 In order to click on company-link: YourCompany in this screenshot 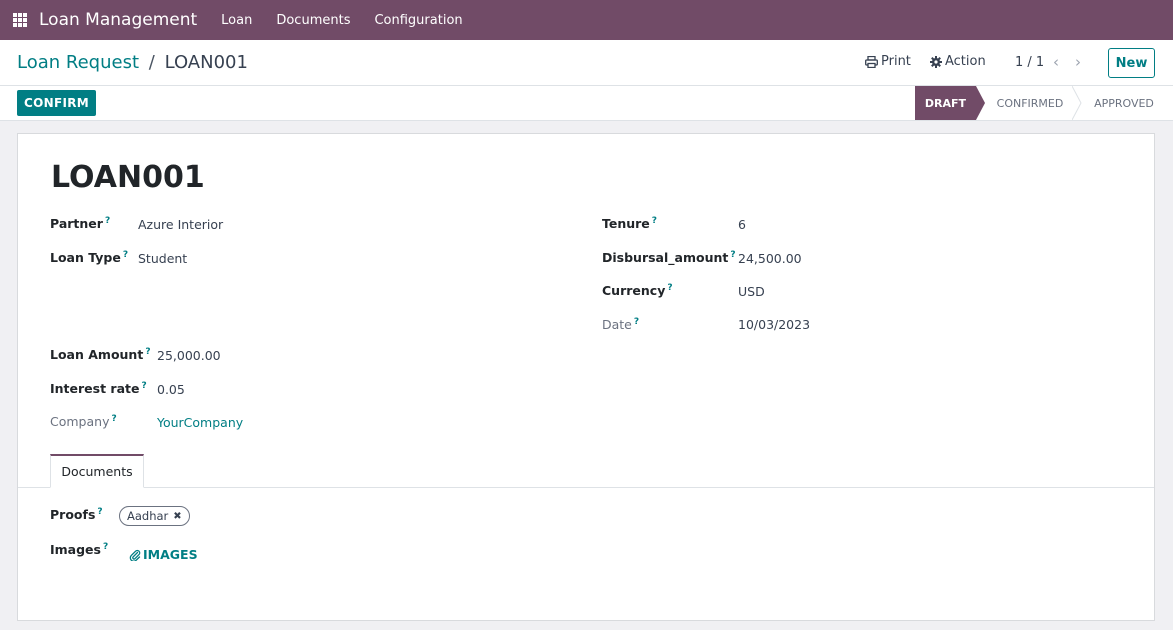, I will do `click(200, 422)`.